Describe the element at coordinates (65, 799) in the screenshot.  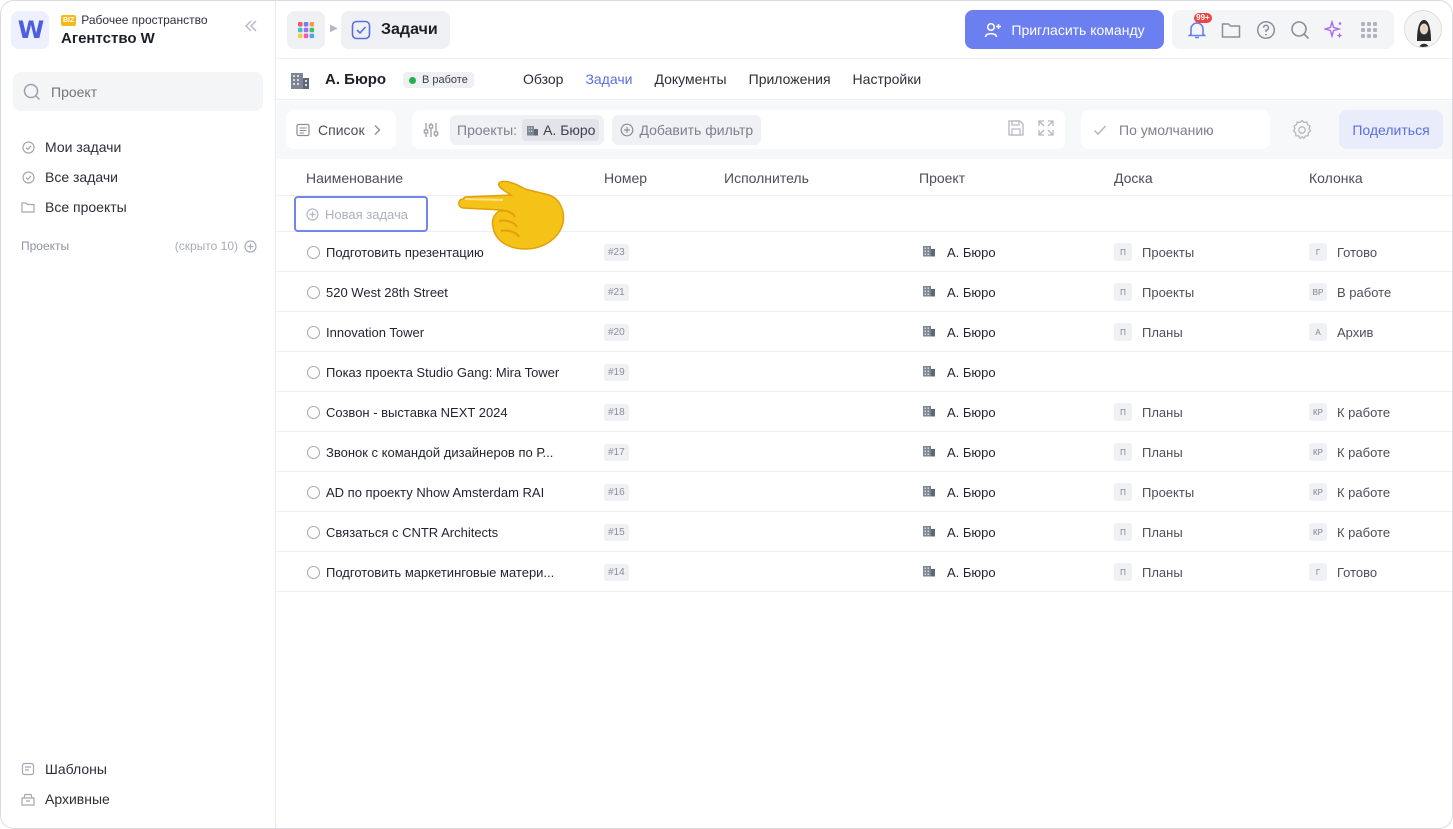
I see `sidebar-item-archive: Архивные` at that location.